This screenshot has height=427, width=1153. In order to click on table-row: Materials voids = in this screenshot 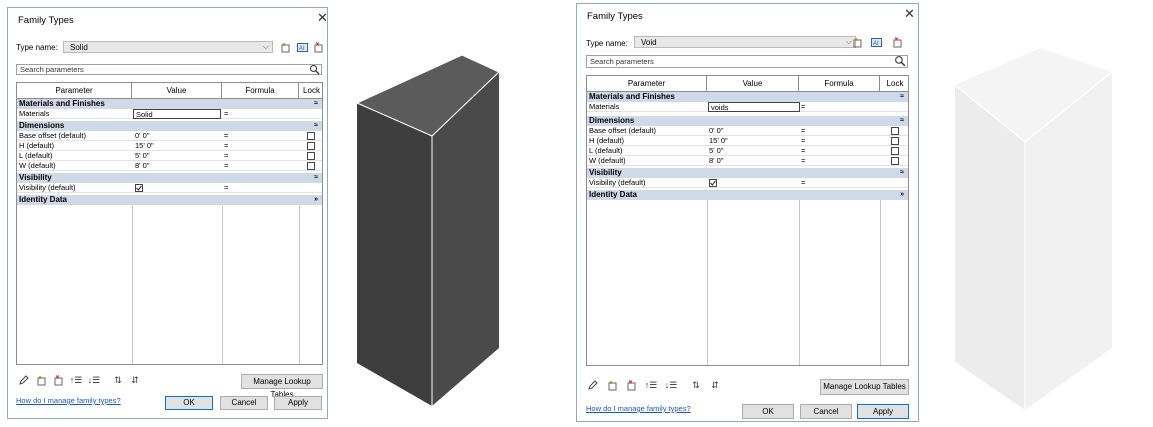, I will do `click(747, 107)`.